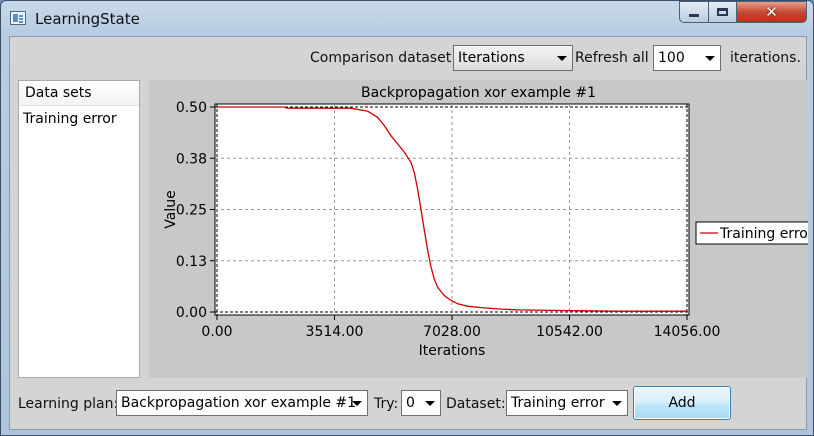  What do you see at coordinates (171, 209) in the screenshot?
I see `y-axis-label: Value` at bounding box center [171, 209].